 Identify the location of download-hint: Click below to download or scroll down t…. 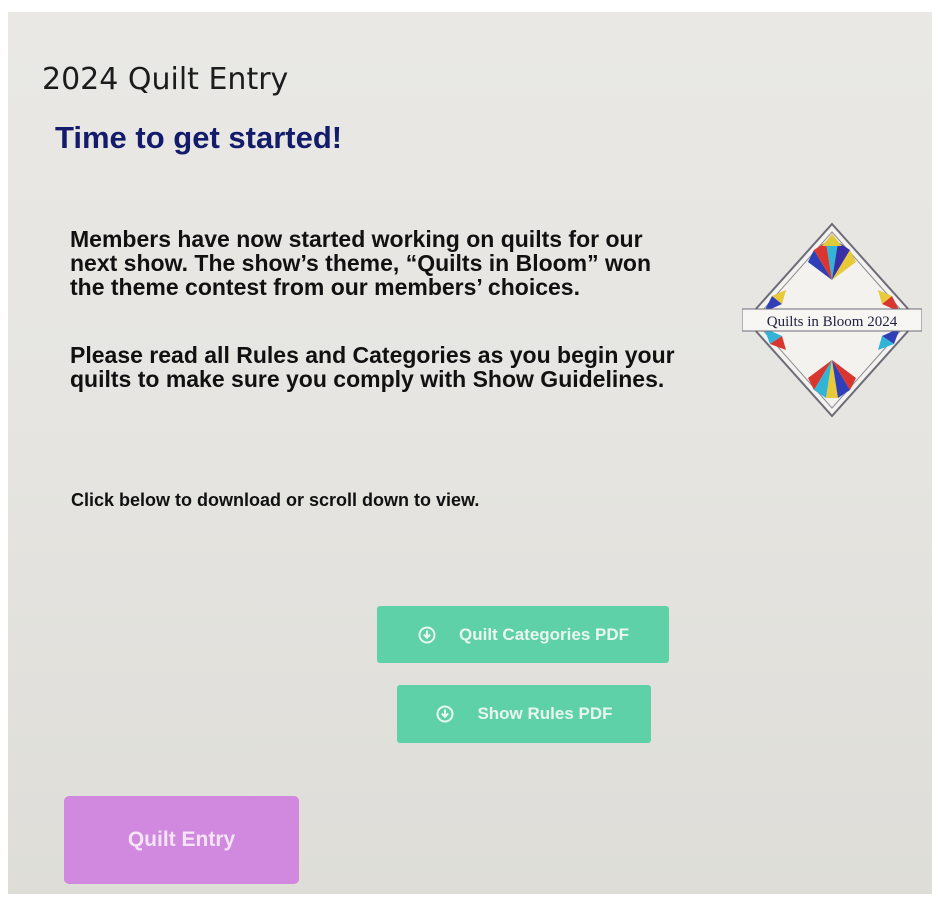
(275, 500).